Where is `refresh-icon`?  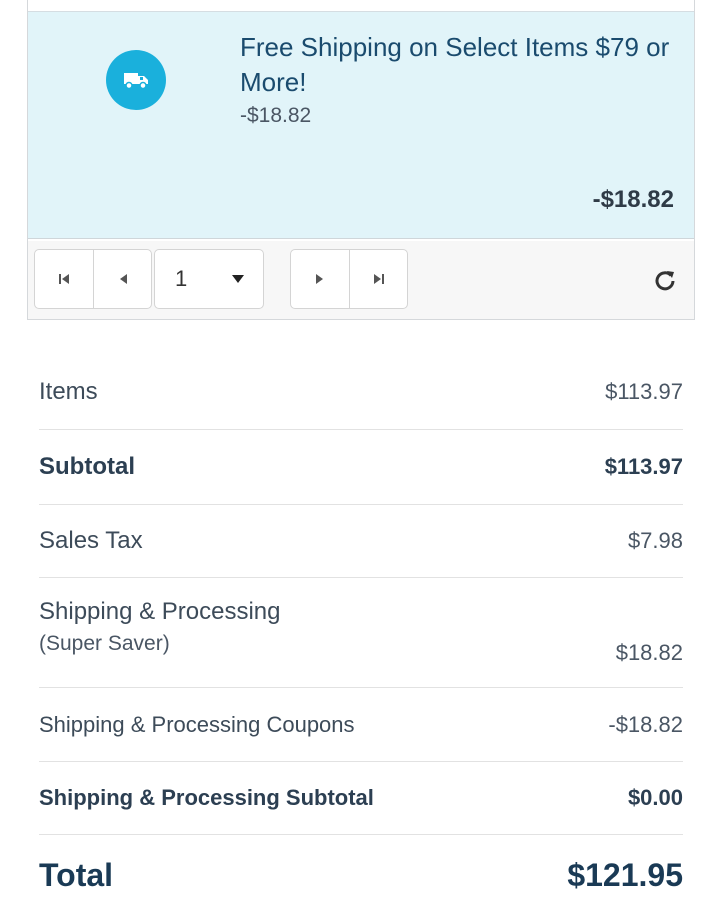 refresh-icon is located at coordinates (665, 280).